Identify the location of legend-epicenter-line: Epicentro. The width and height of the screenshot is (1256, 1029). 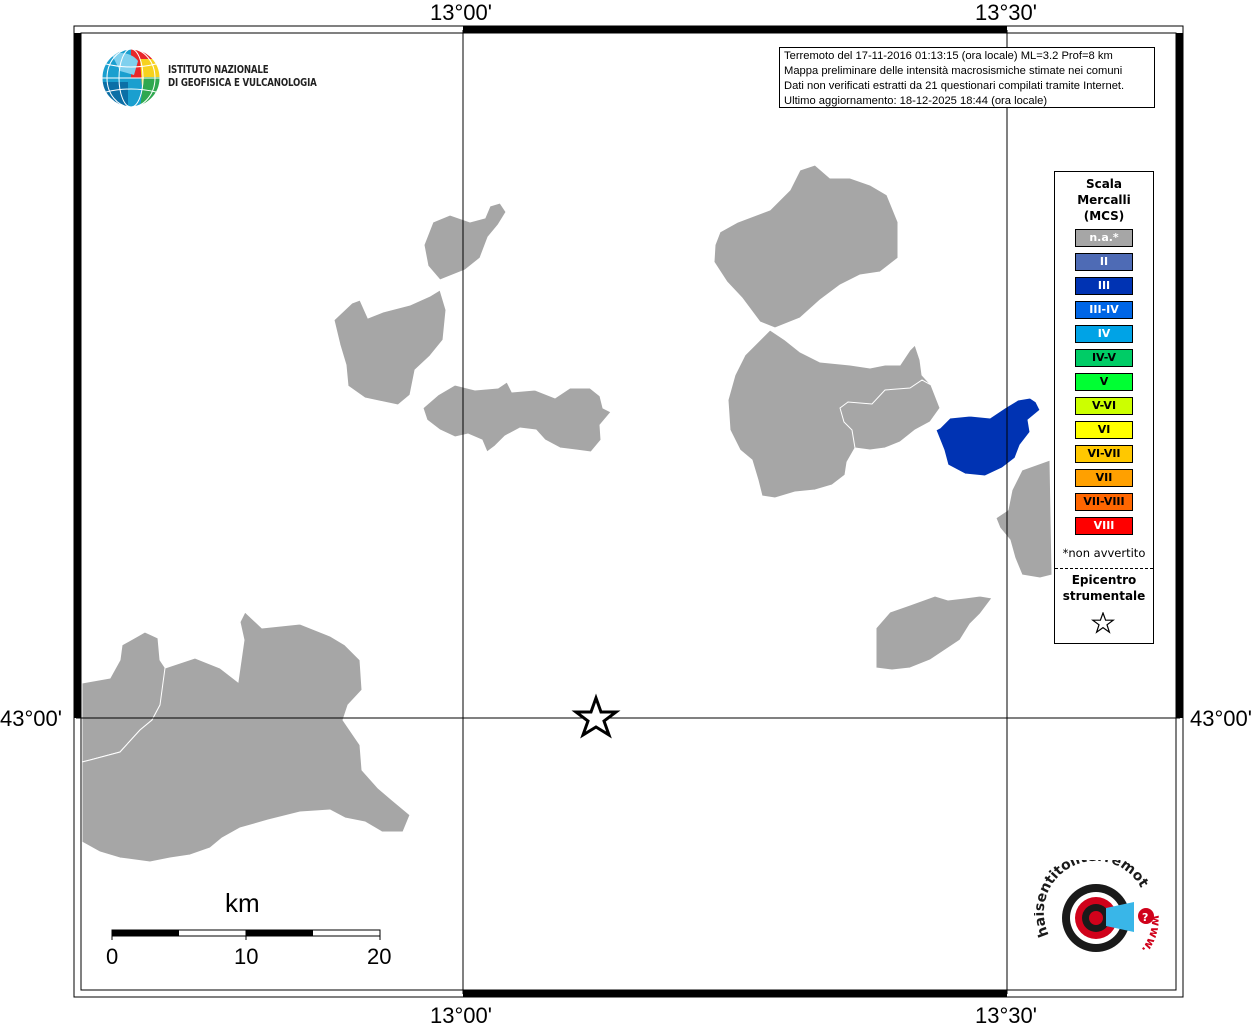
(1104, 580).